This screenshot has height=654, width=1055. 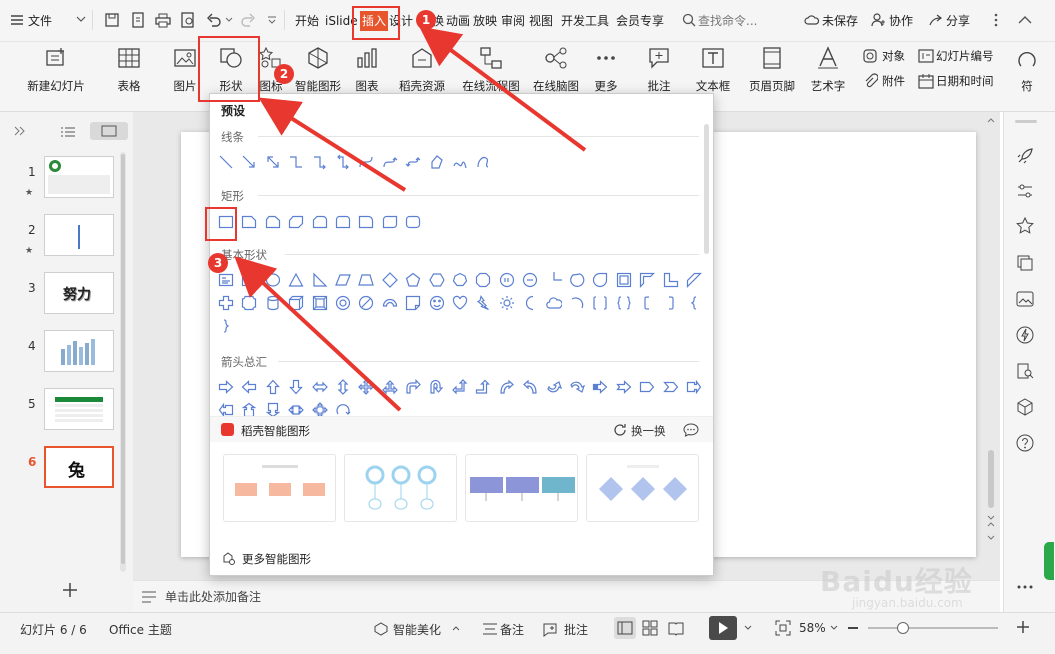 I want to click on watermark-text: Baidu经验, so click(x=896, y=581).